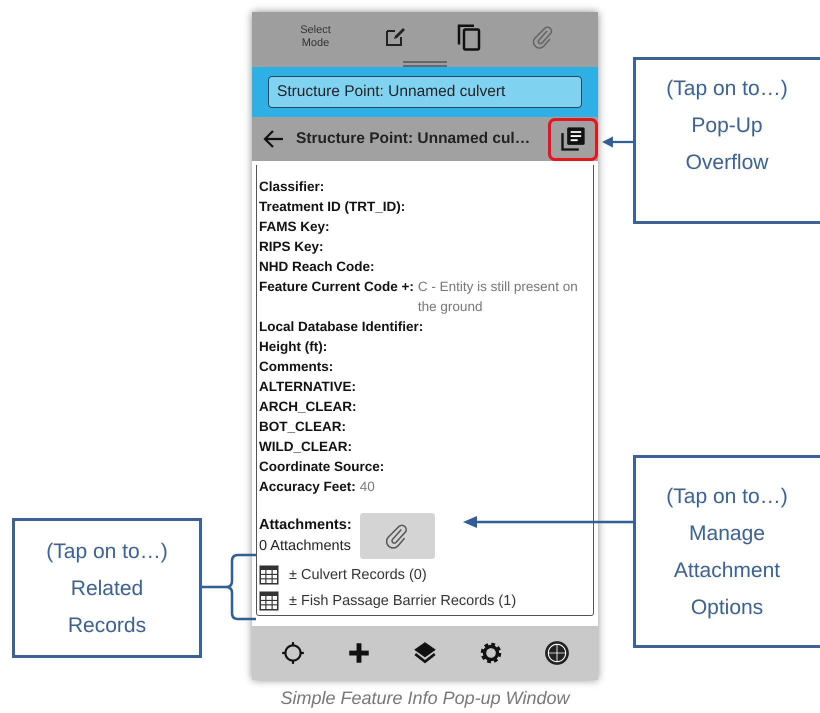  What do you see at coordinates (727, 163) in the screenshot?
I see `callout-text: Overflow` at bounding box center [727, 163].